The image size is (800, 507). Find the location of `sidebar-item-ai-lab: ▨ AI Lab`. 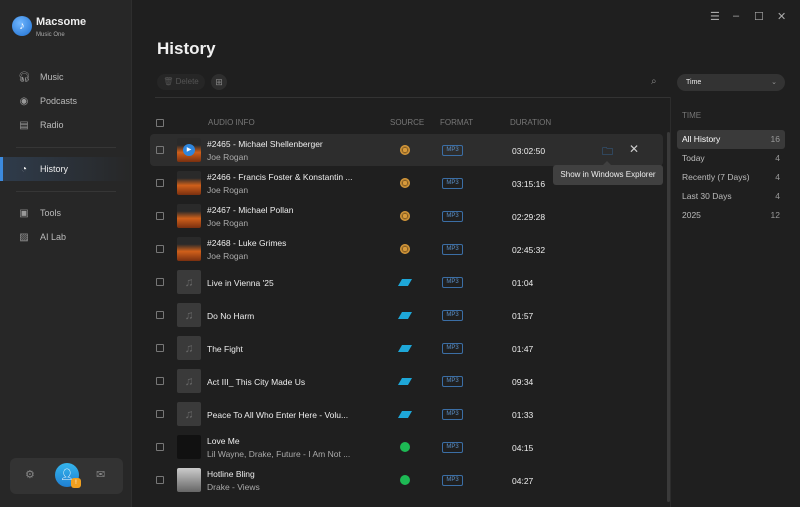

sidebar-item-ai-lab: ▨ AI Lab is located at coordinates (65, 237).